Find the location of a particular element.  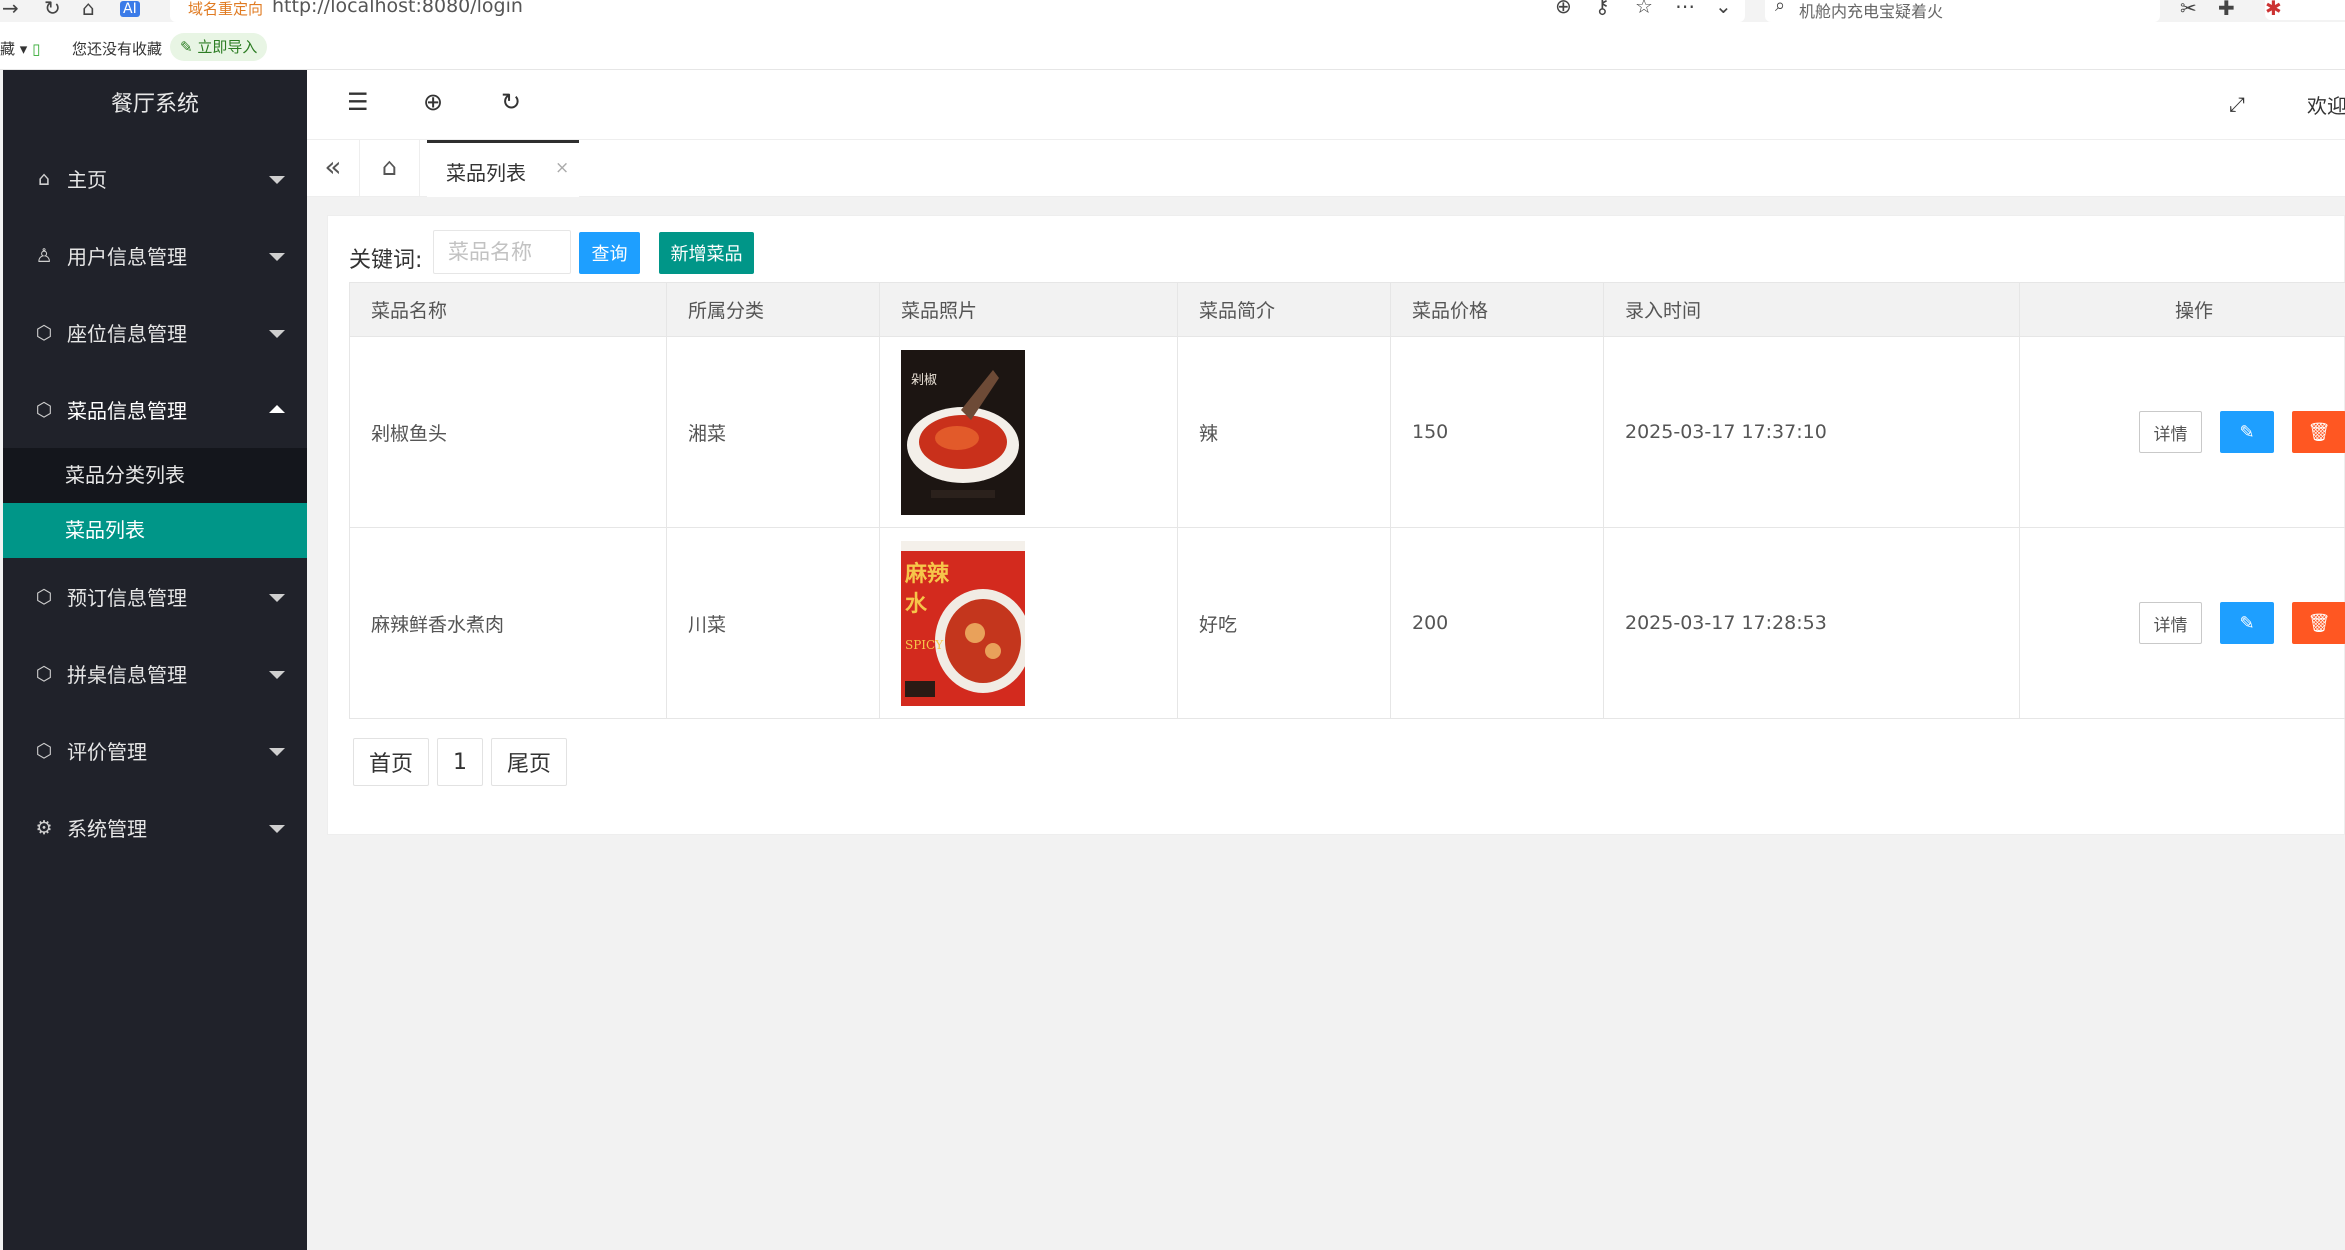

dish-name: 麻辣鲜香水煮肉 is located at coordinates (508, 623).